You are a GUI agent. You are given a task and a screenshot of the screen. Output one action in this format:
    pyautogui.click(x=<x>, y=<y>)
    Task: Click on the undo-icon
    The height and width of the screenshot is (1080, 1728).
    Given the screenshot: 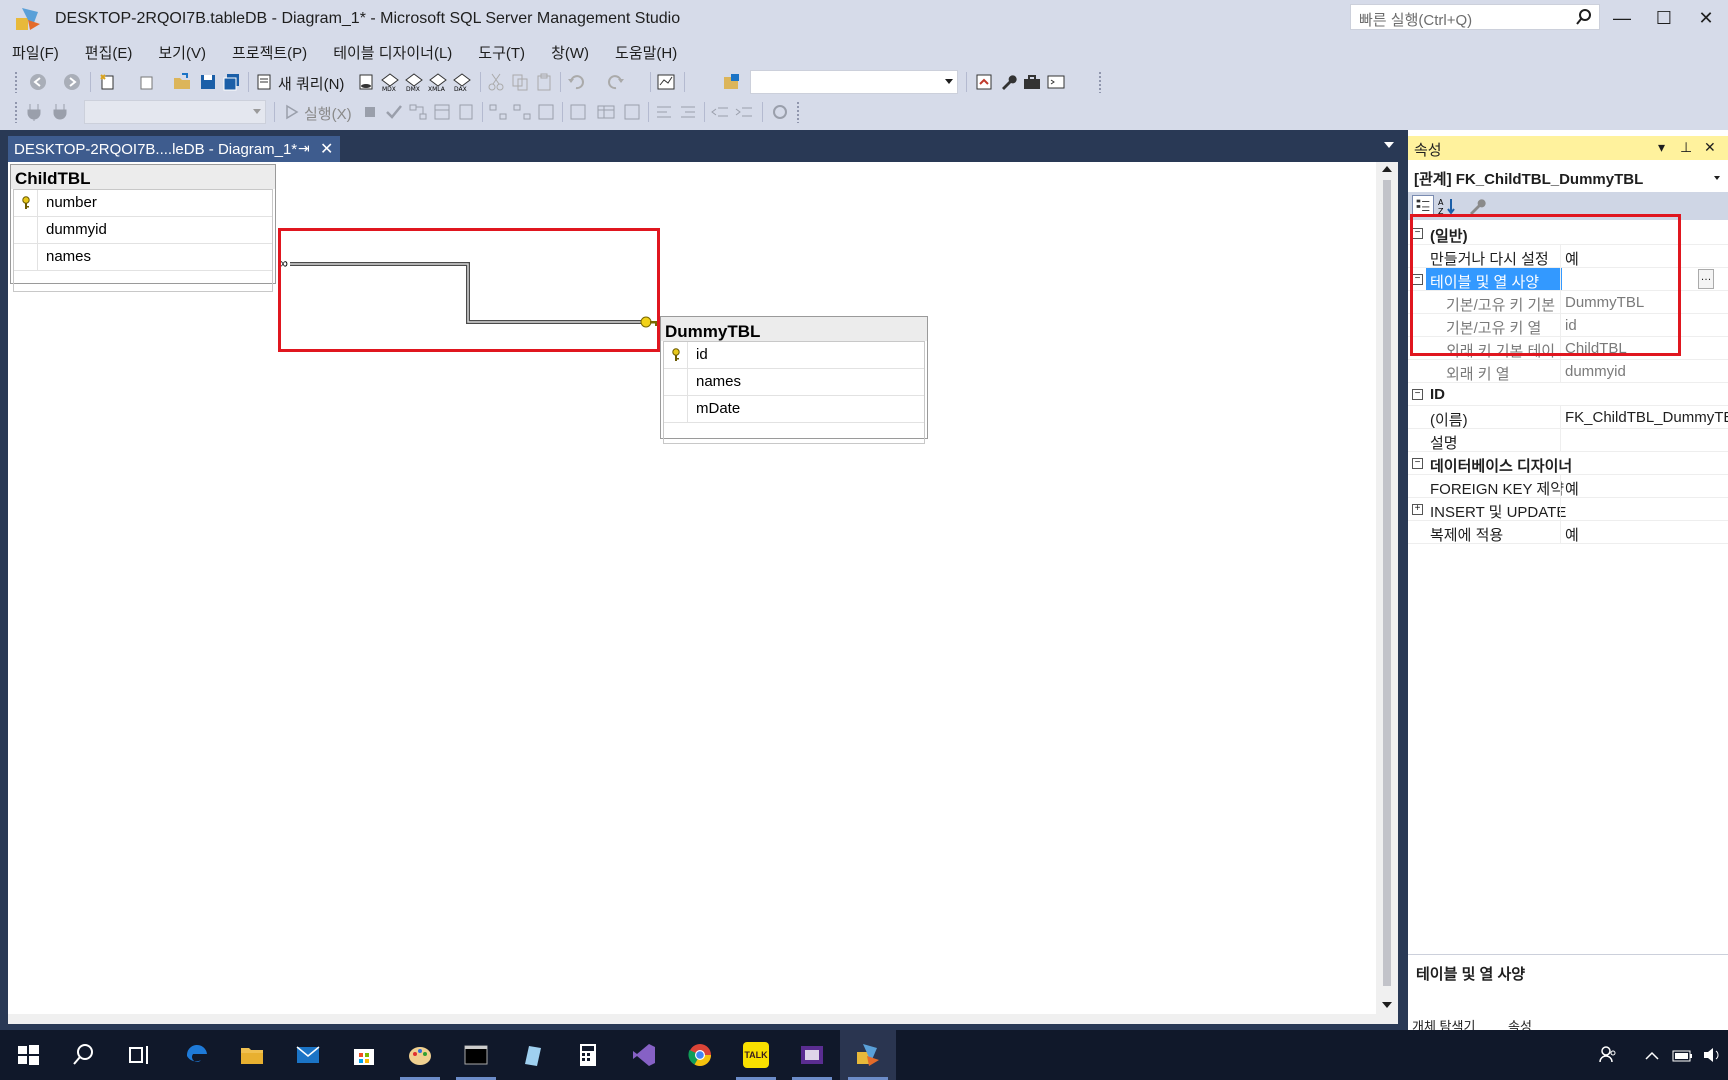 What is the action you would take?
    pyautogui.click(x=576, y=82)
    